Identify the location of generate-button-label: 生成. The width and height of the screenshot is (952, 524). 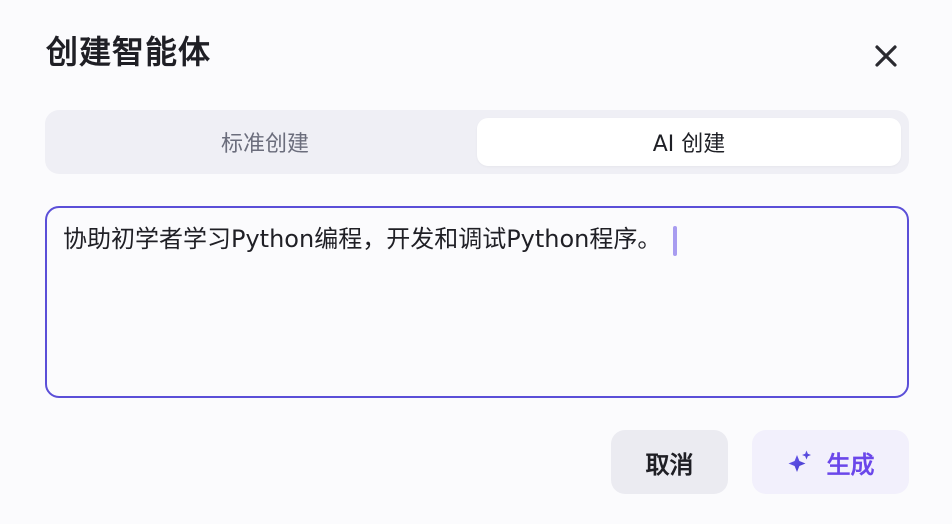
(850, 464).